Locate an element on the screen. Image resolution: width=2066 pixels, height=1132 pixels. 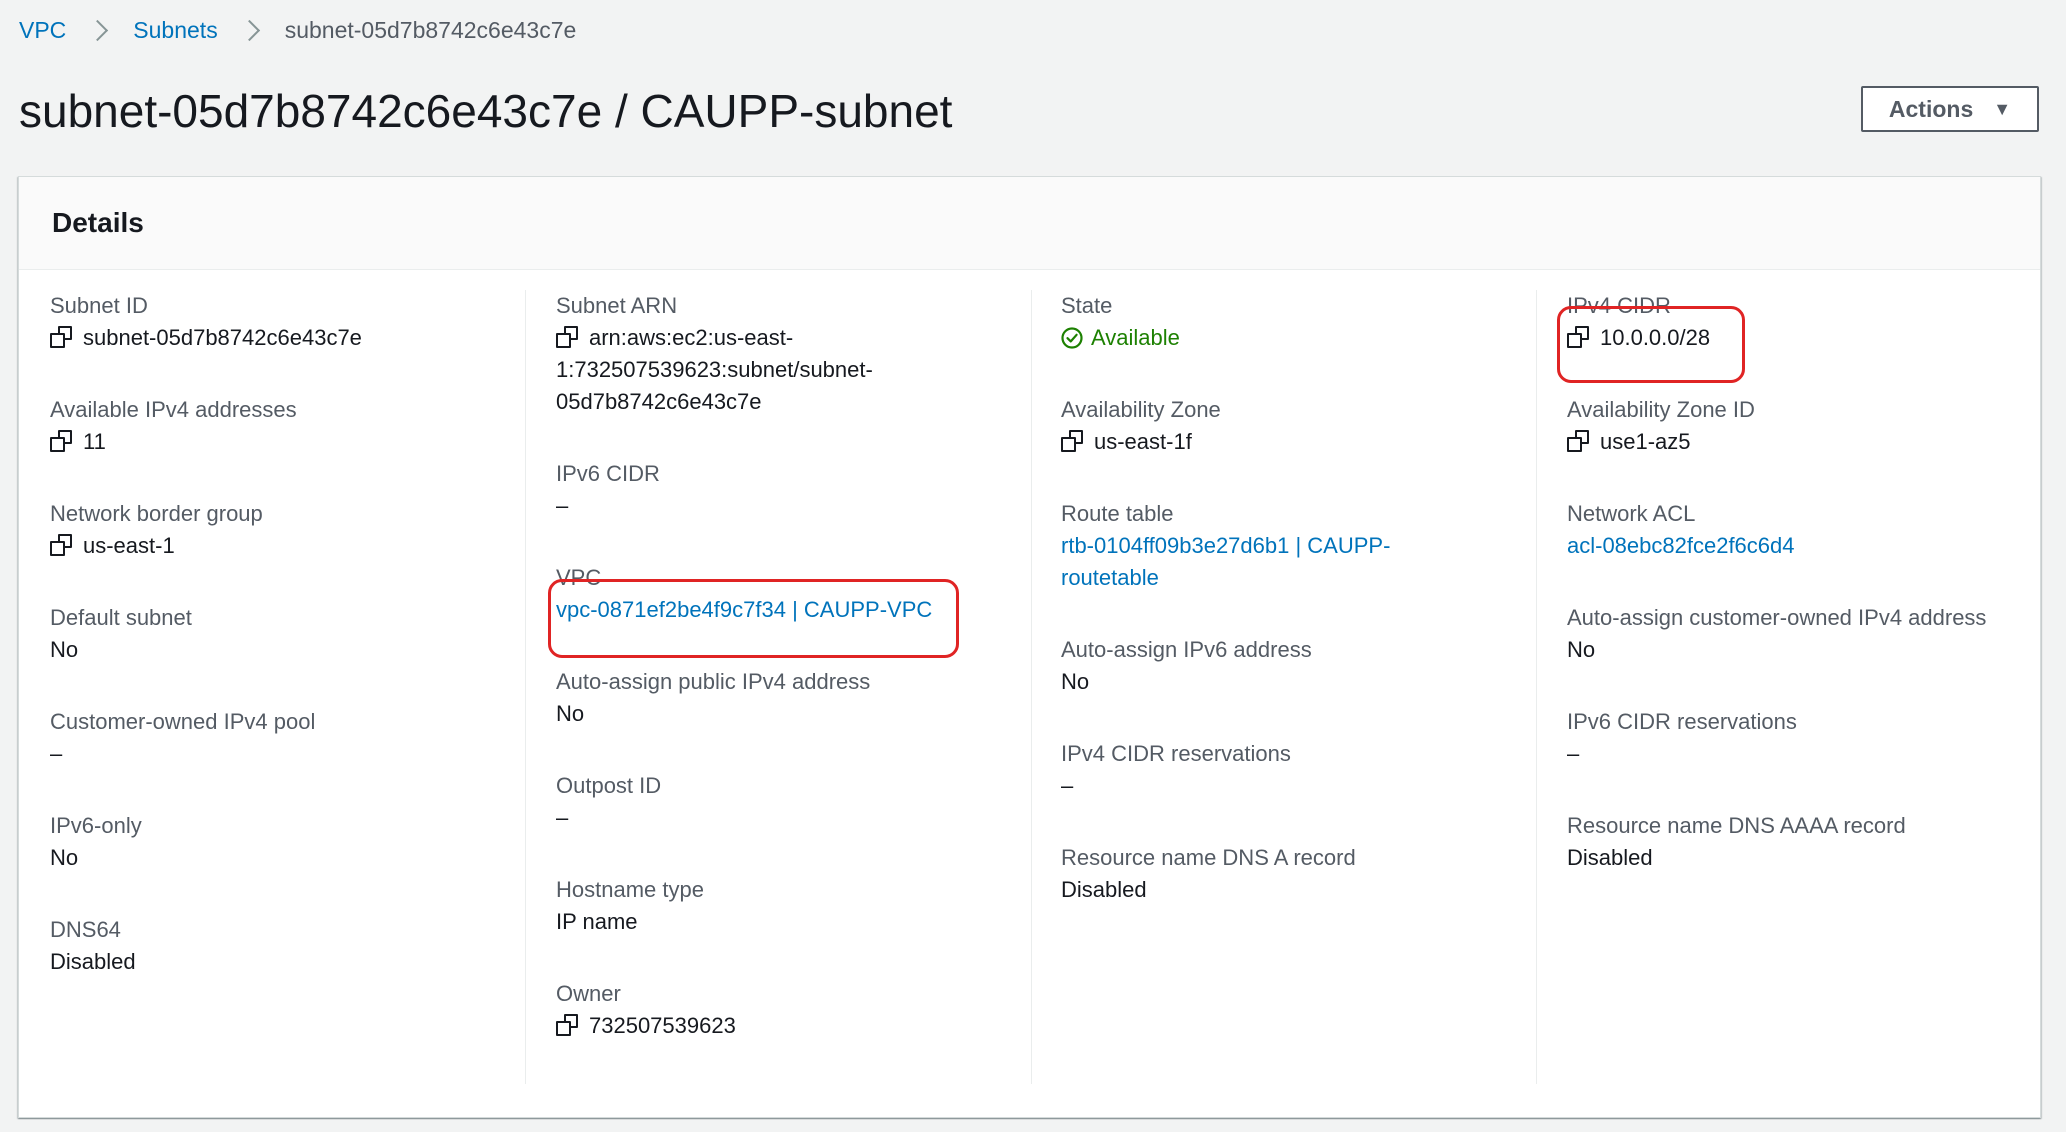
dns64-value: Disabled is located at coordinates (93, 961).